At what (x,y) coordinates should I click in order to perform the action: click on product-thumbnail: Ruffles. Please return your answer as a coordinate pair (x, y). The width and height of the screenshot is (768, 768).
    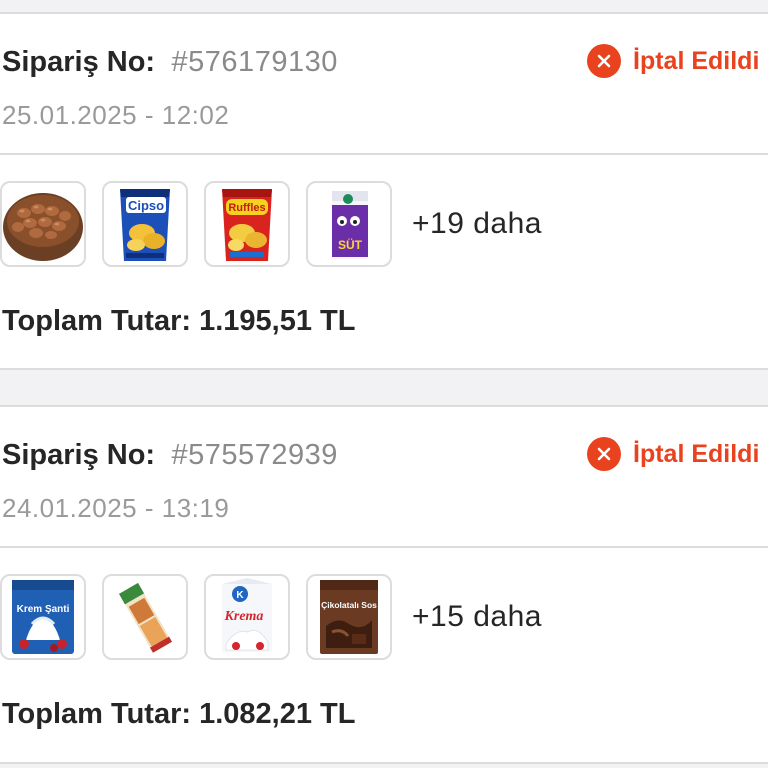
    Looking at the image, I should click on (247, 224).